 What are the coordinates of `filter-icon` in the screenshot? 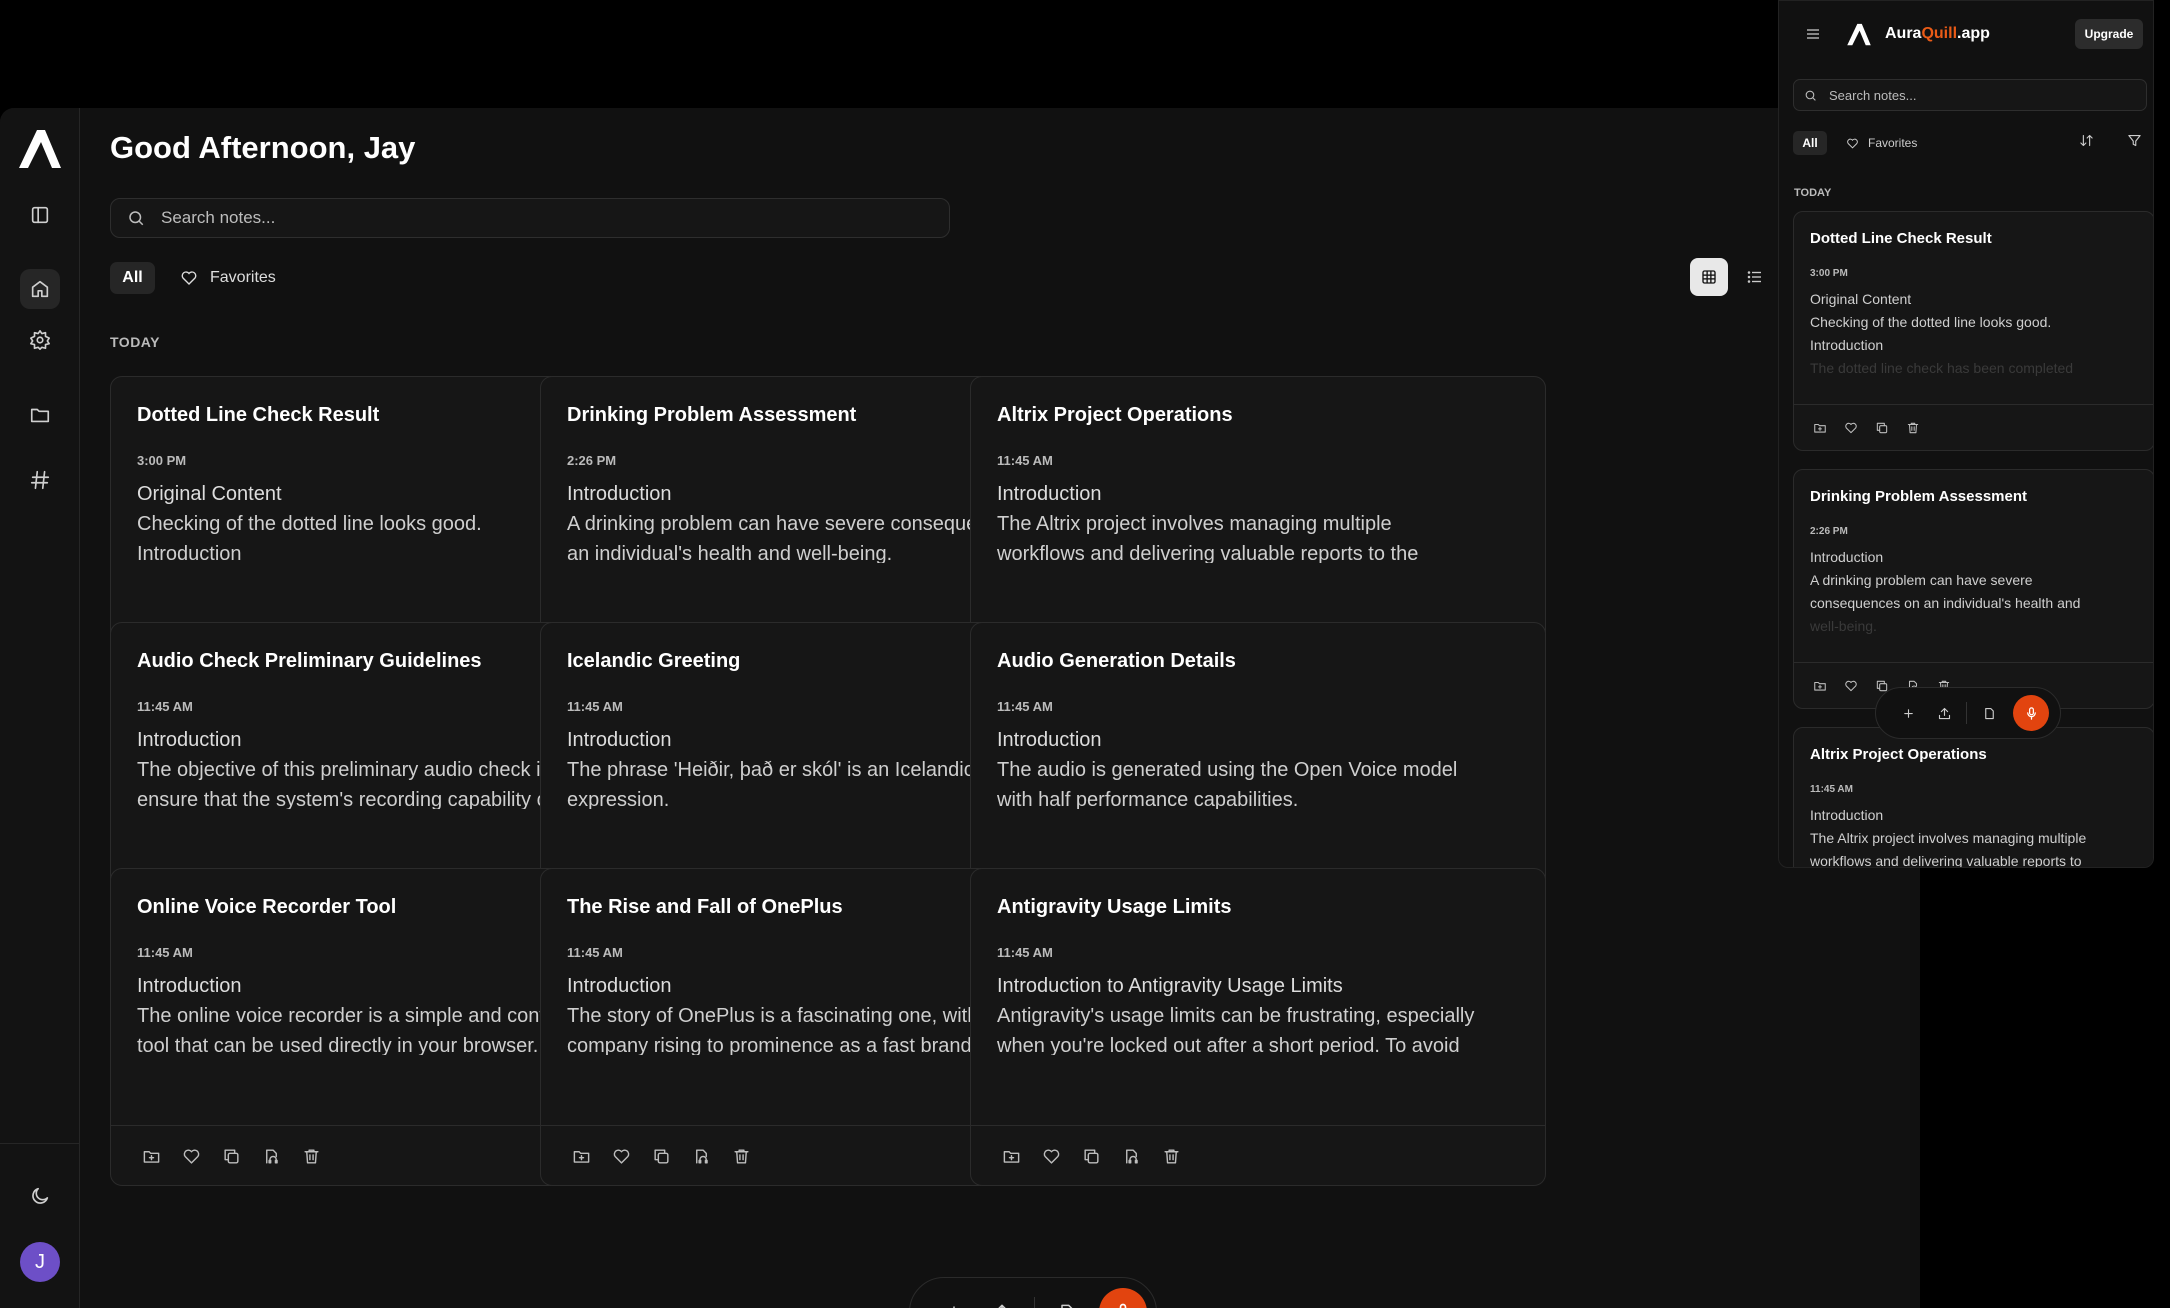 It's located at (2134, 140).